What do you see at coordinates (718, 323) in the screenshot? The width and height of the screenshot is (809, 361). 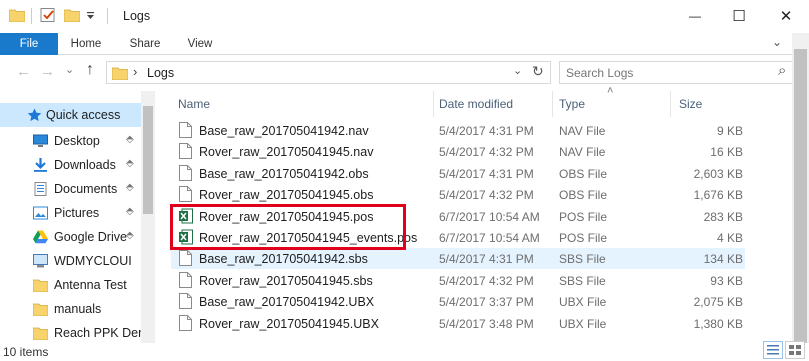 I see `file-size: 1,380 KB` at bounding box center [718, 323].